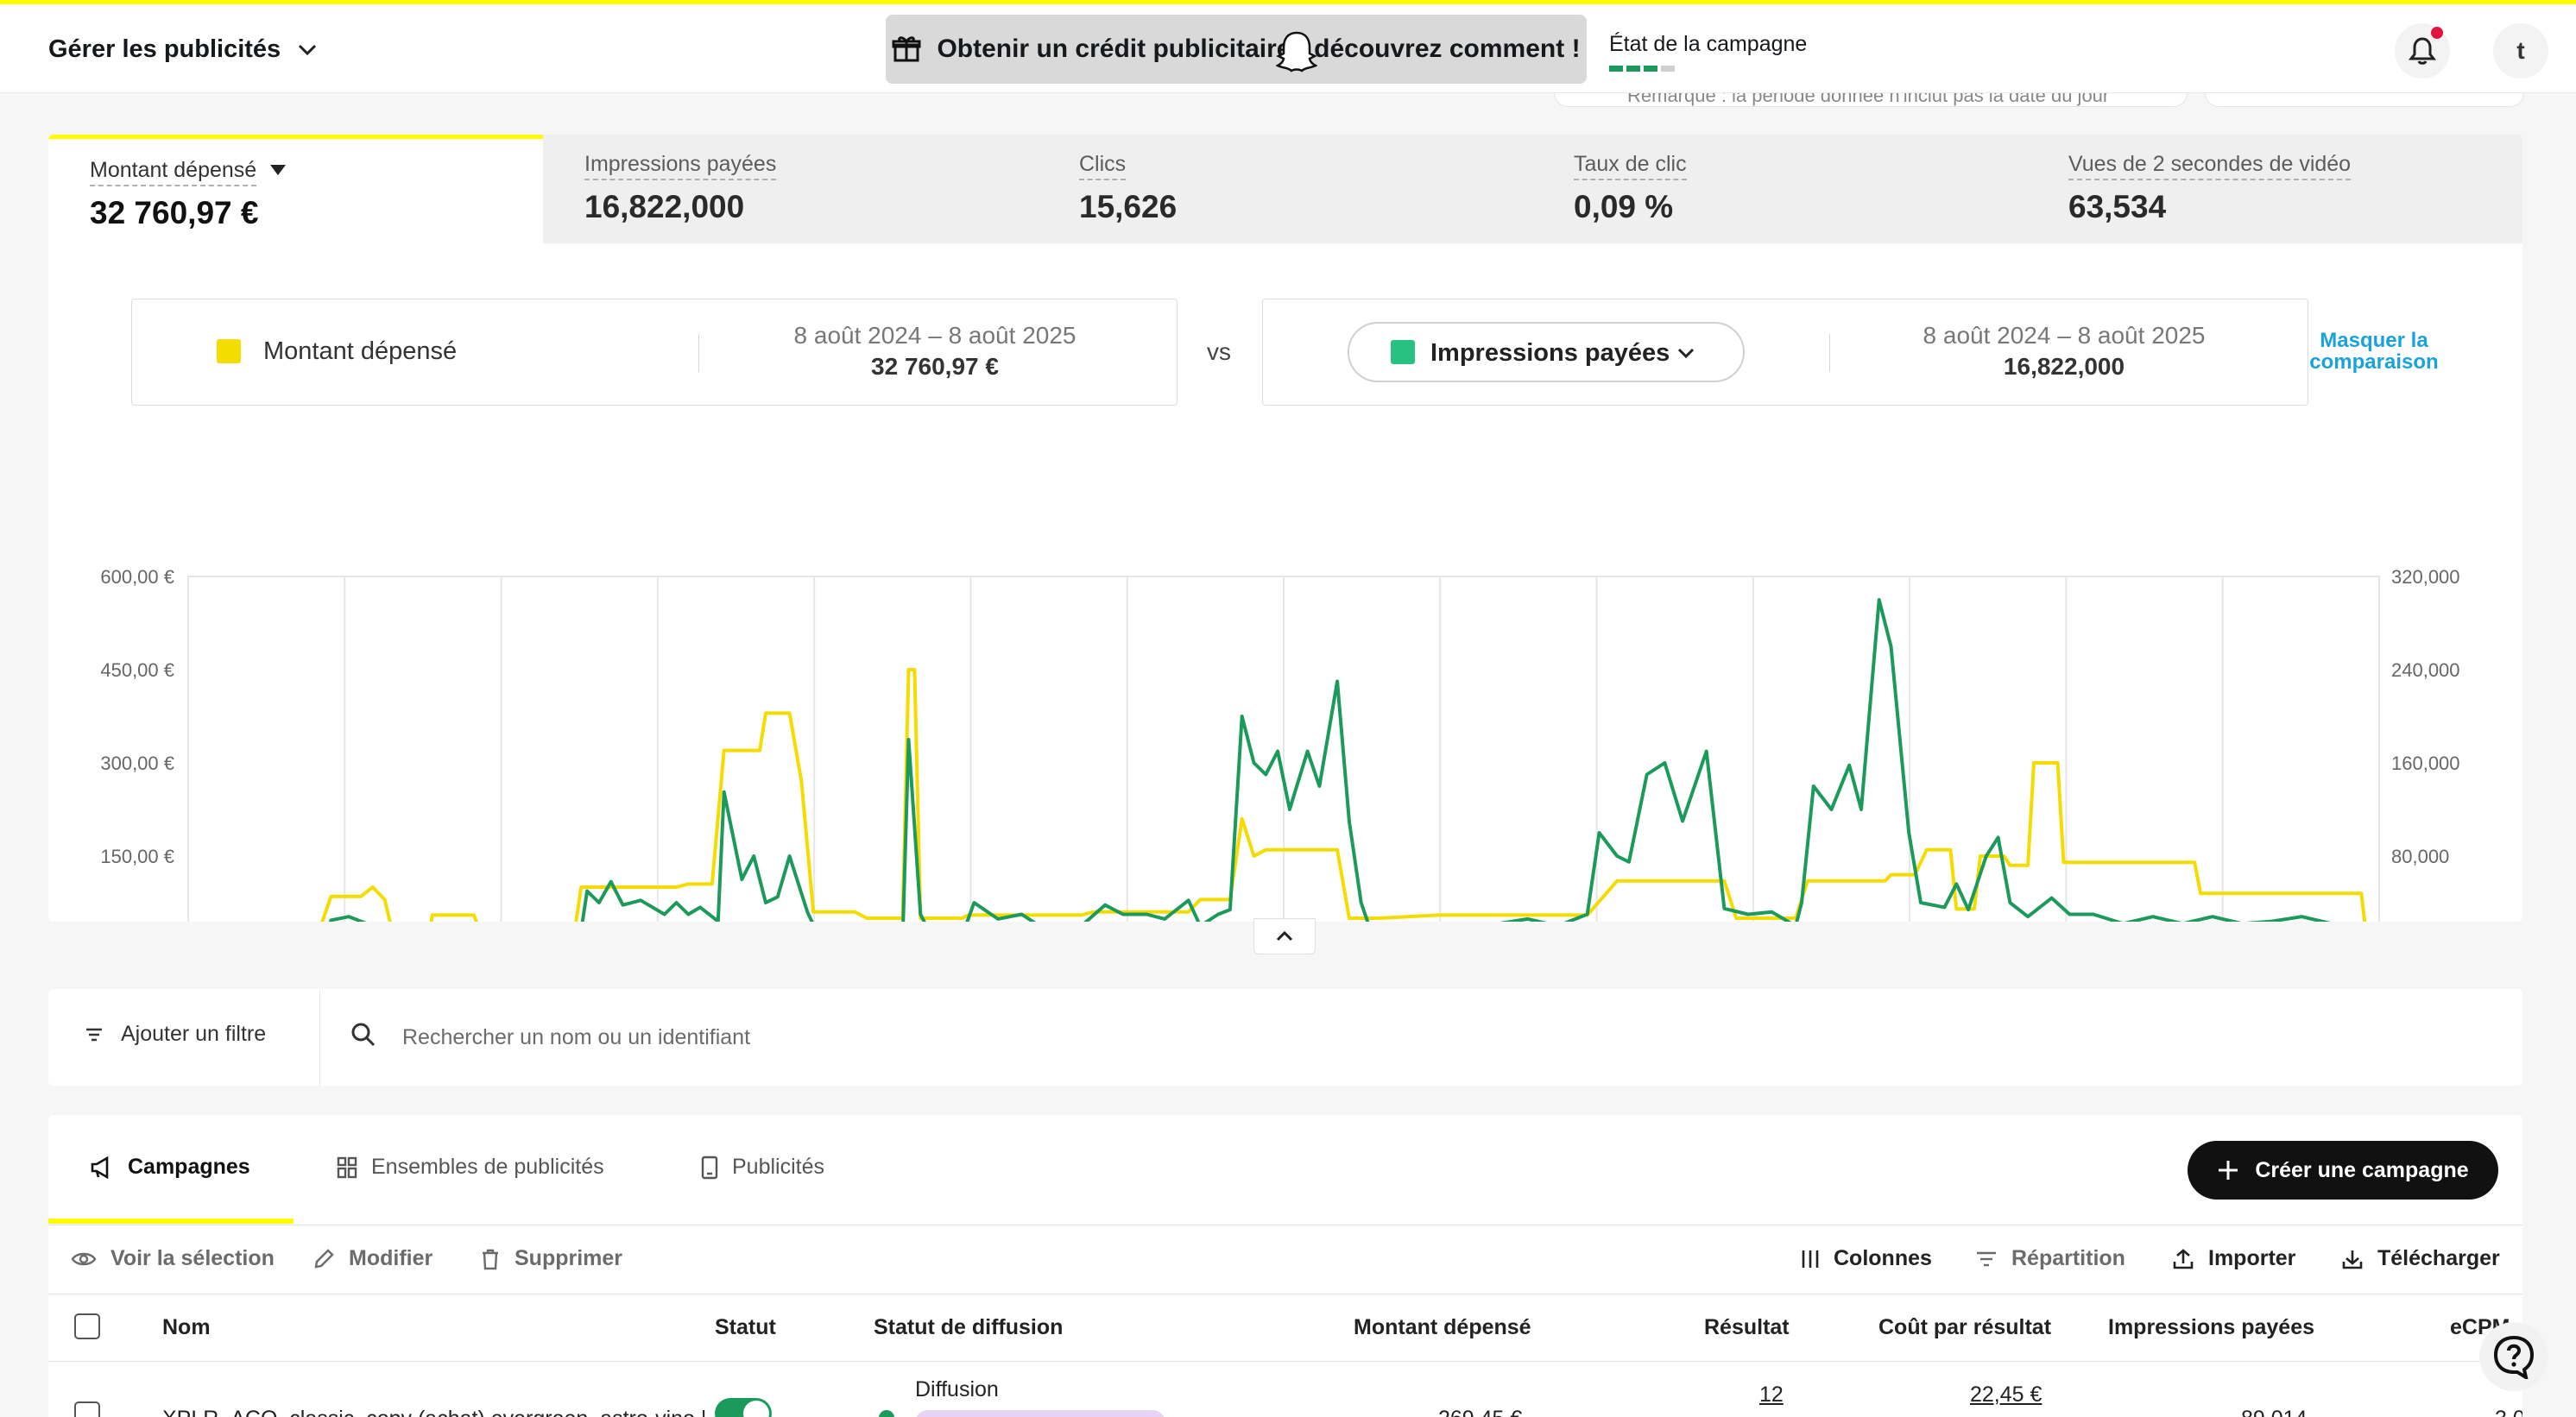  What do you see at coordinates (189, 1167) in the screenshot?
I see `tab-label: Campagnes` at bounding box center [189, 1167].